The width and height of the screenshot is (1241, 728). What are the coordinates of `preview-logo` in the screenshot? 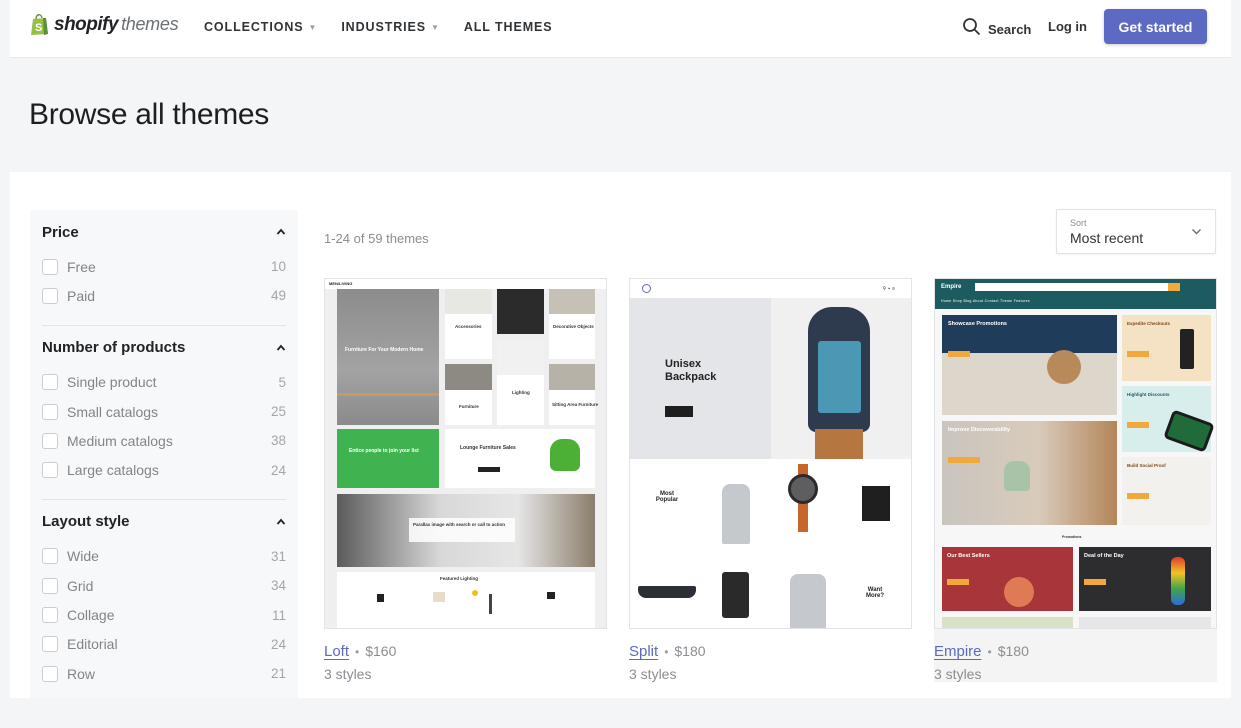 It's located at (646, 288).